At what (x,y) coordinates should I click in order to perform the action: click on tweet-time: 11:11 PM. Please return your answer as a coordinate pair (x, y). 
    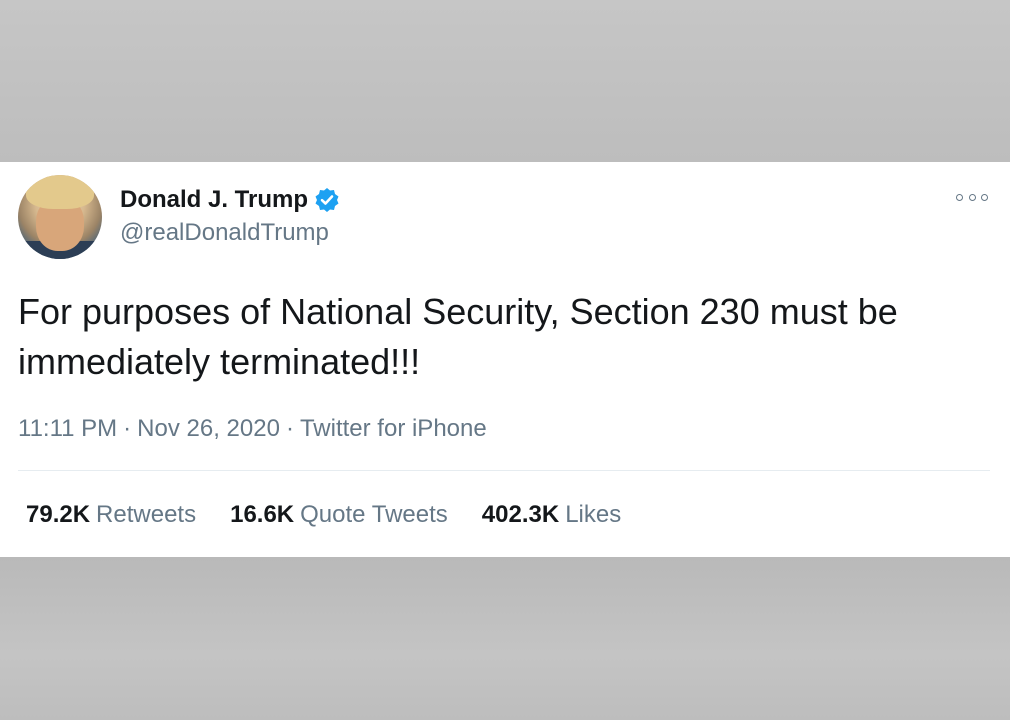
    Looking at the image, I should click on (67, 428).